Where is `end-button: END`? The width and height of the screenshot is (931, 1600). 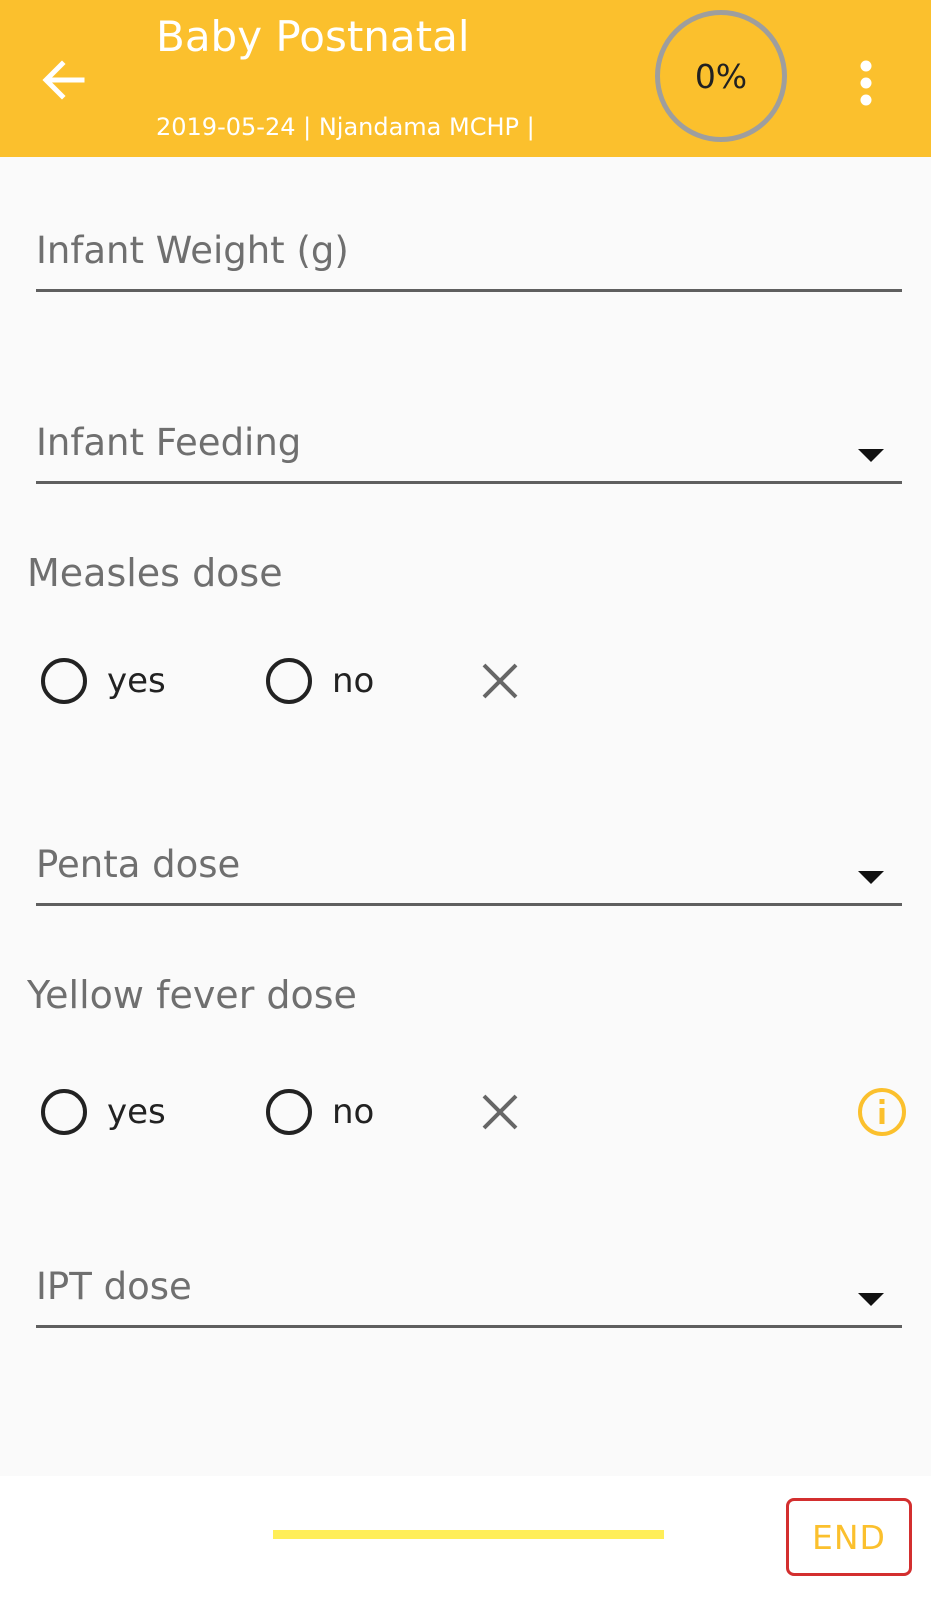 end-button: END is located at coordinates (849, 1537).